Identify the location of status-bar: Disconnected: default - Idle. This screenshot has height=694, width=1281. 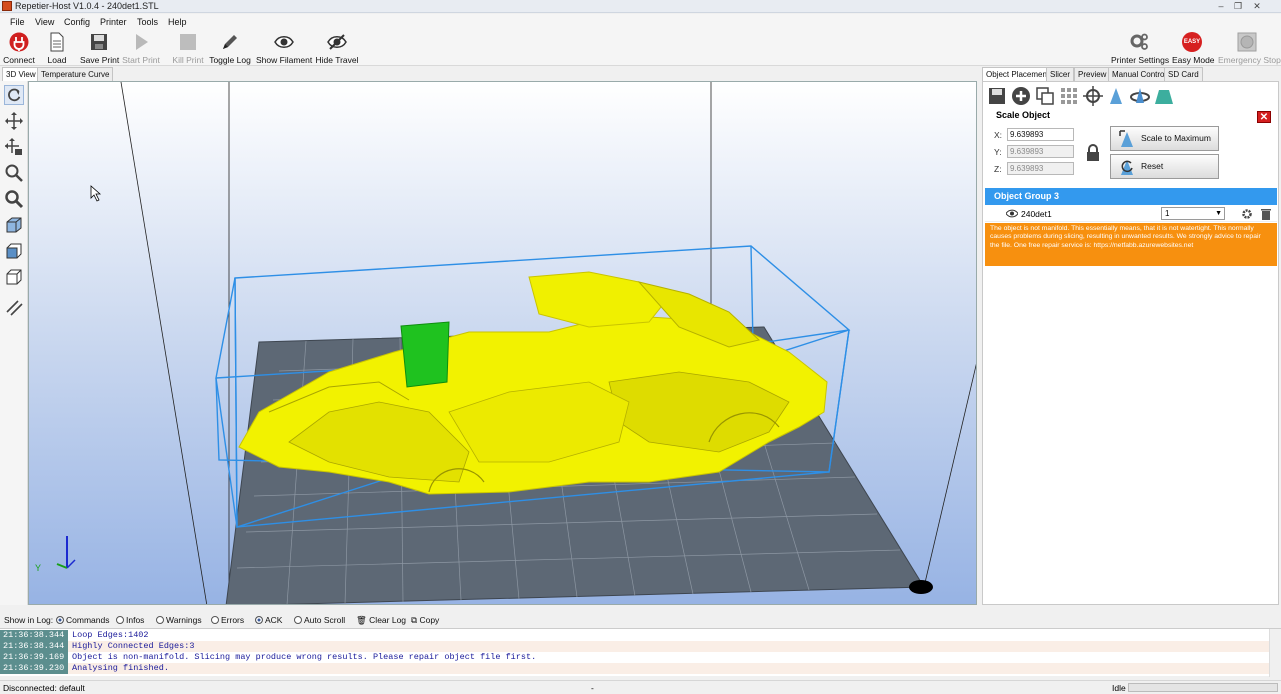
(640, 687).